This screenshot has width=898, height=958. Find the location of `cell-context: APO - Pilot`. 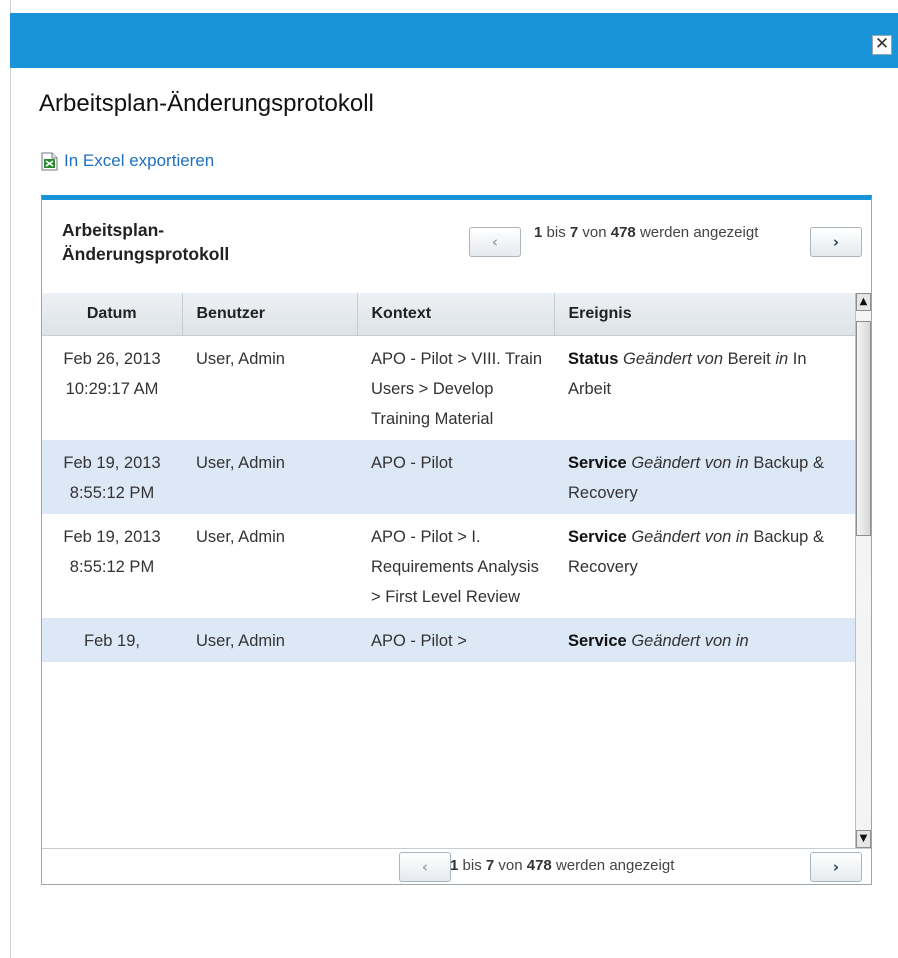

cell-context: APO - Pilot is located at coordinates (455, 477).